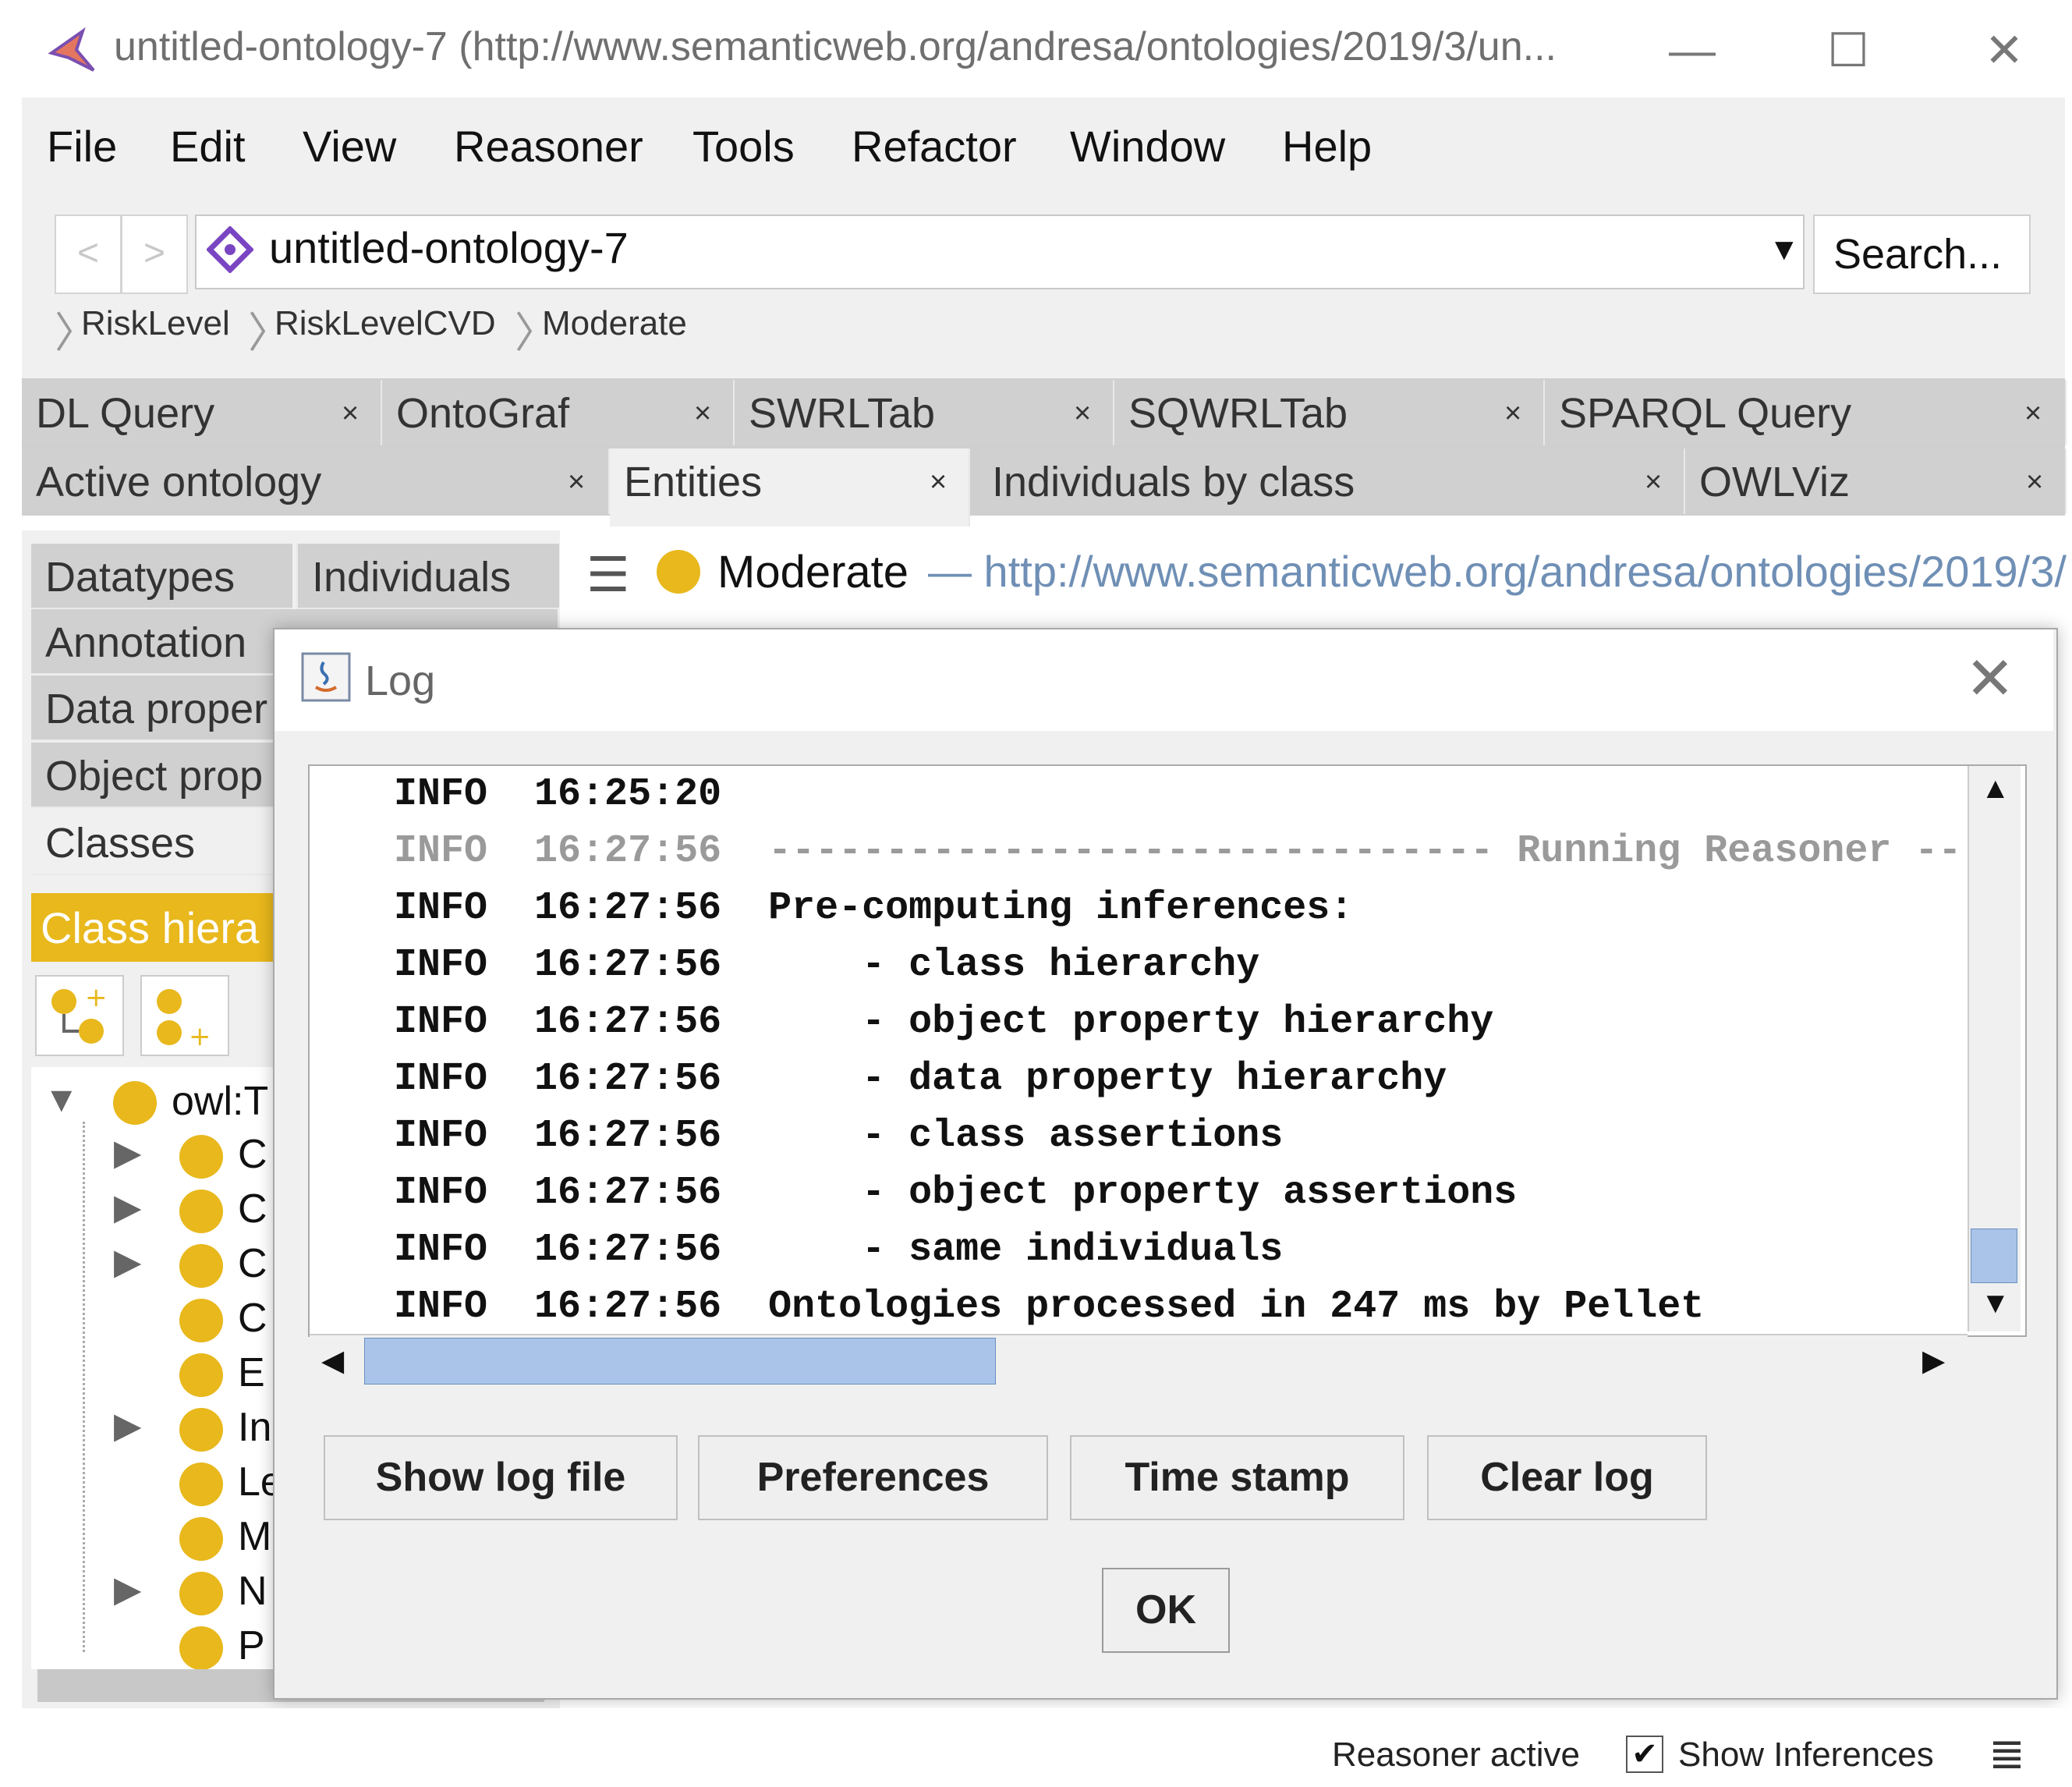  Describe the element at coordinates (208, 146) in the screenshot. I see `menu-edit: Edit` at that location.